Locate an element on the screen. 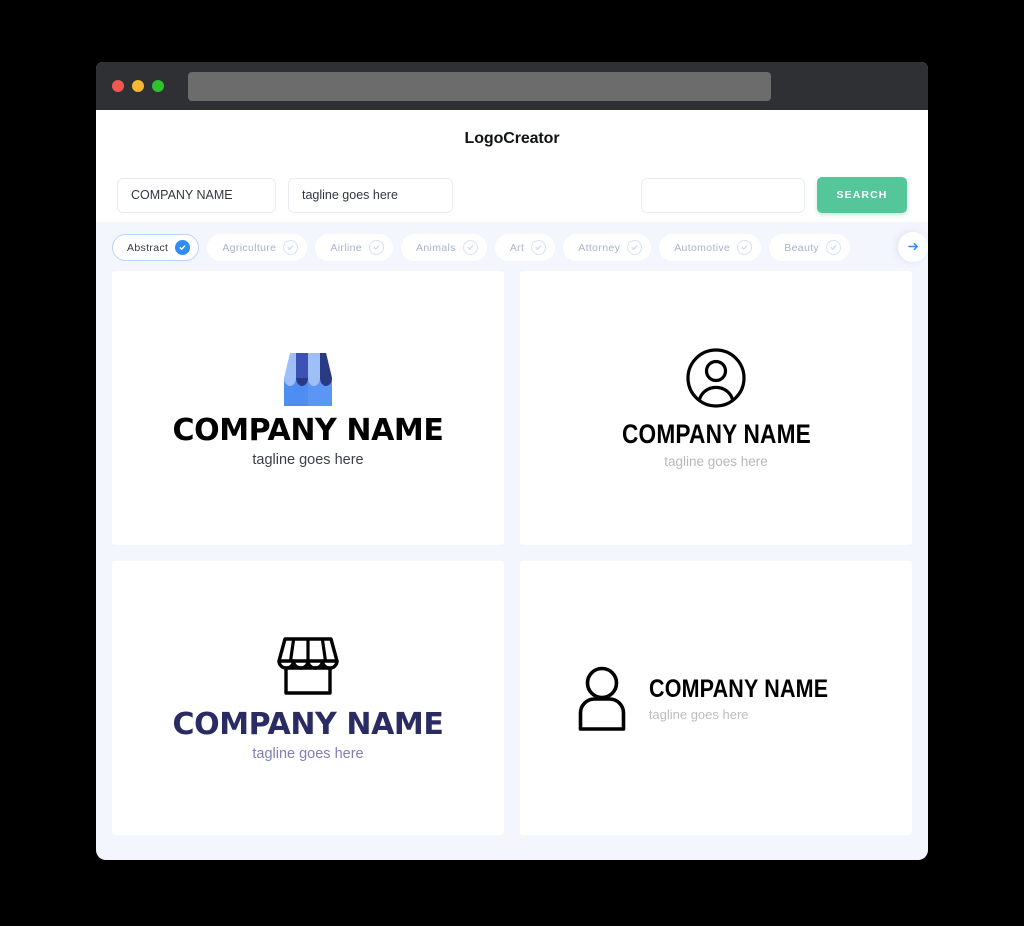 This screenshot has width=1024, height=926. category-pill-label: Art is located at coordinates (517, 247).